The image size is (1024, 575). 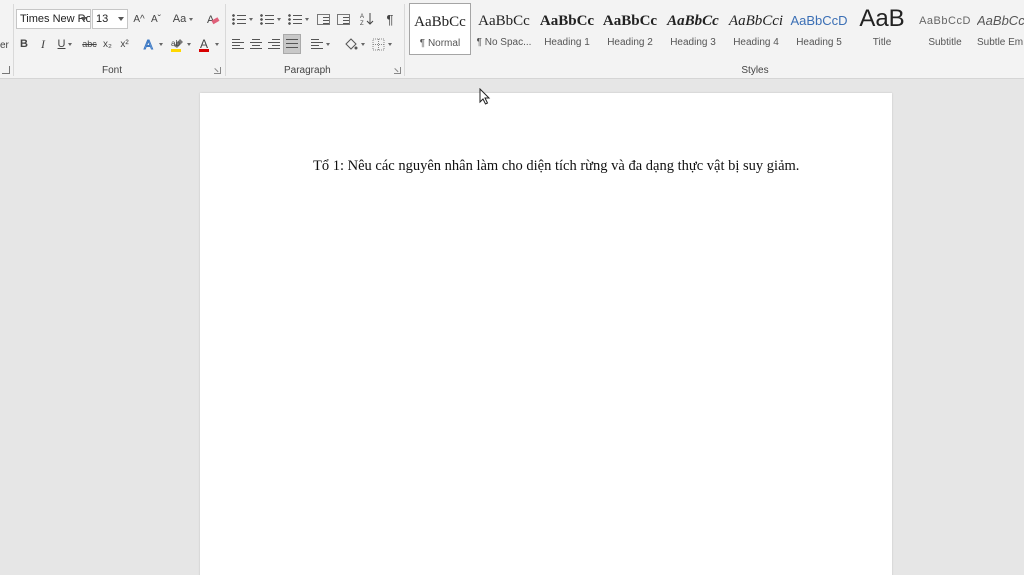 I want to click on align-right-button, so click(x=273, y=44).